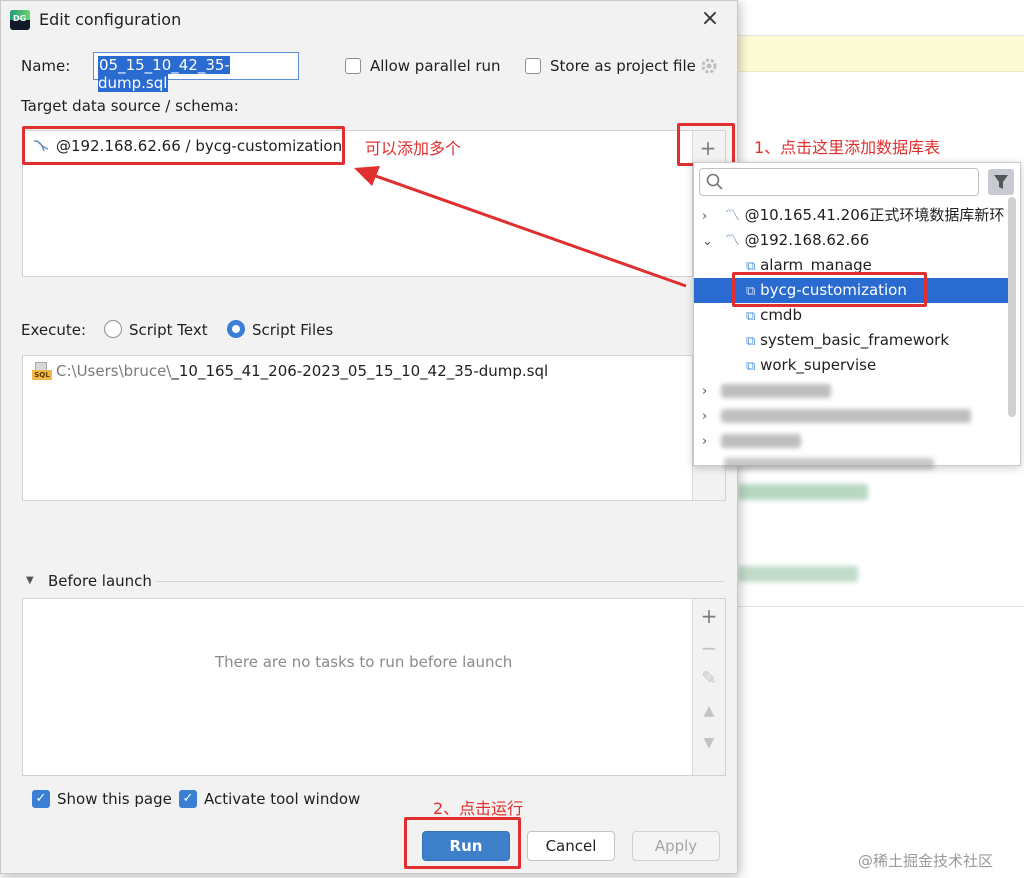 The image size is (1024, 878). Describe the element at coordinates (113, 329) in the screenshot. I see `script-text-radio` at that location.